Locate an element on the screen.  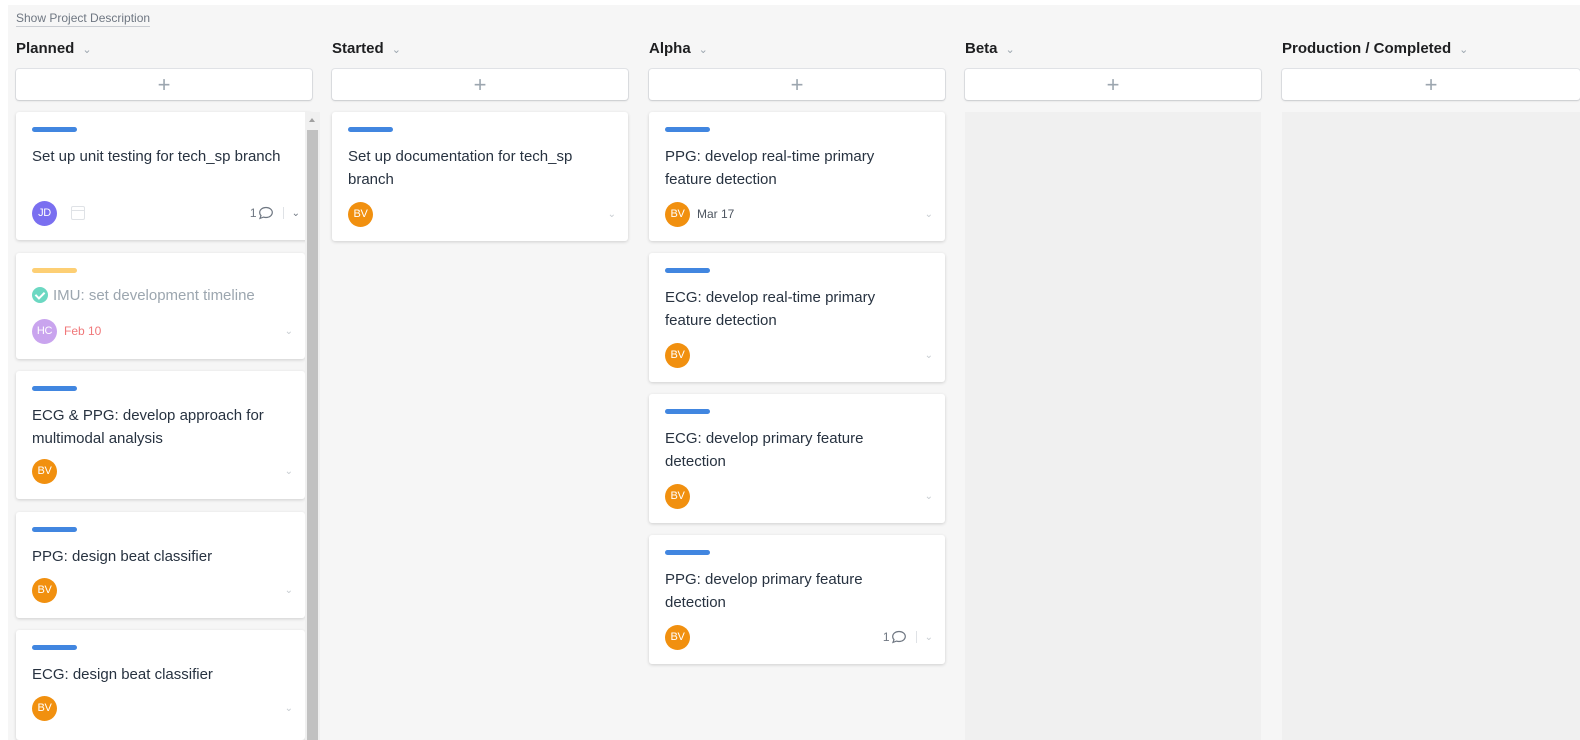
check-circle-icon is located at coordinates (40, 295).